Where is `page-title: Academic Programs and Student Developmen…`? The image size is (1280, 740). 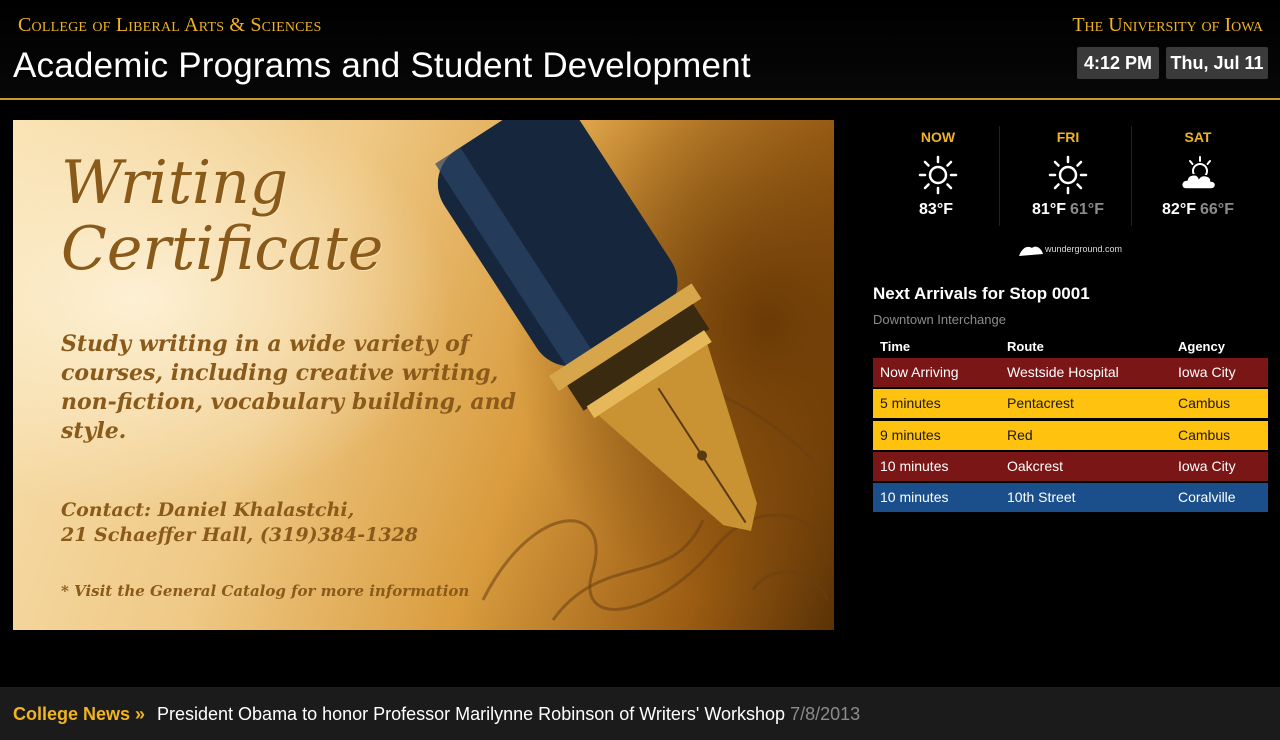
page-title: Academic Programs and Student Developmen… is located at coordinates (382, 65).